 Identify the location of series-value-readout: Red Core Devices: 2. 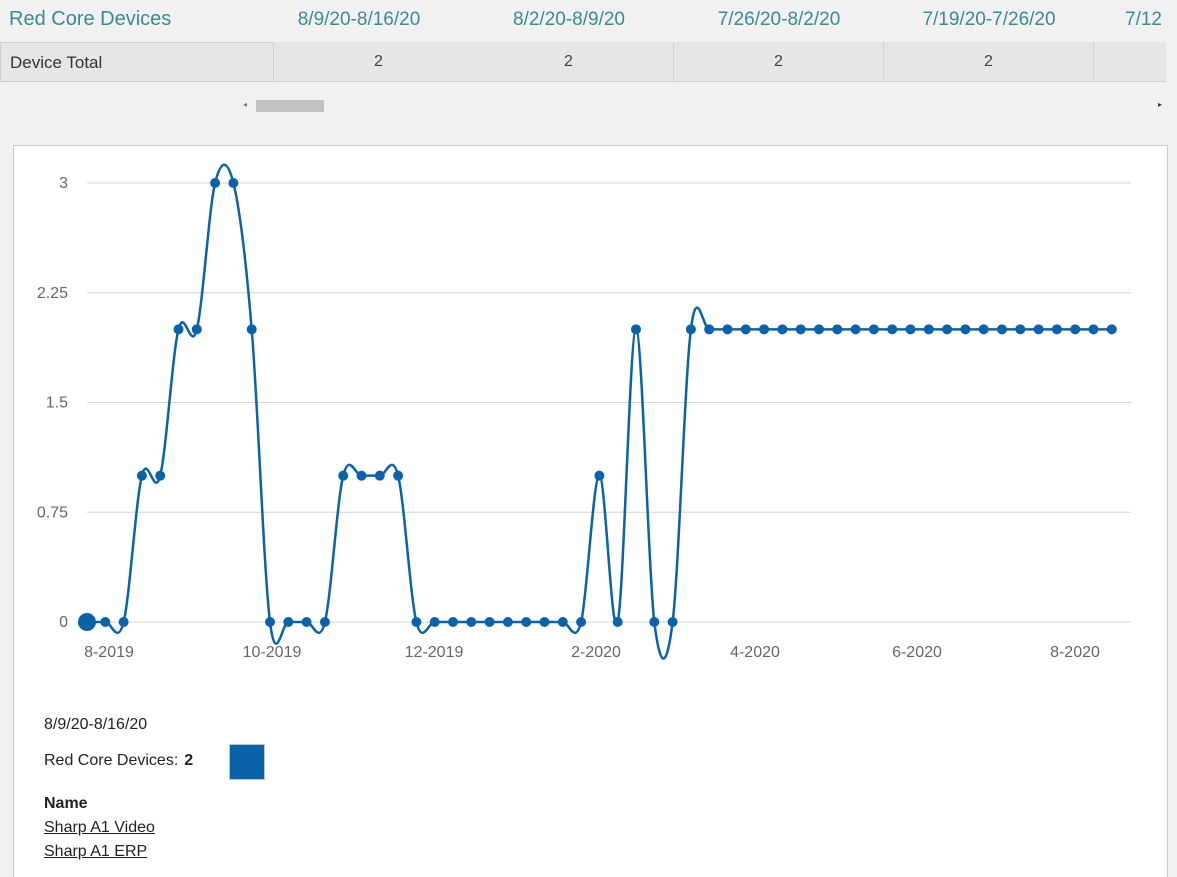
(118, 761).